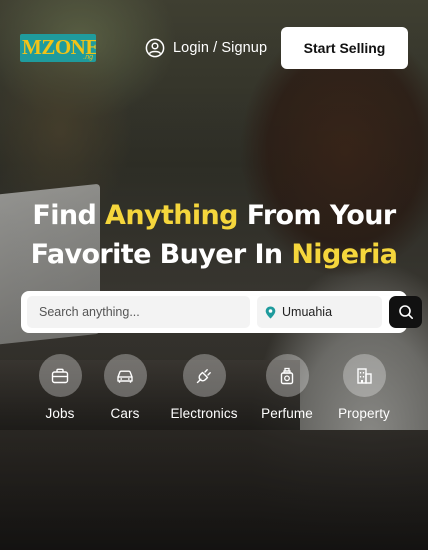 Image resolution: width=428 pixels, height=550 pixels. I want to click on location-pin-icon, so click(270, 312).